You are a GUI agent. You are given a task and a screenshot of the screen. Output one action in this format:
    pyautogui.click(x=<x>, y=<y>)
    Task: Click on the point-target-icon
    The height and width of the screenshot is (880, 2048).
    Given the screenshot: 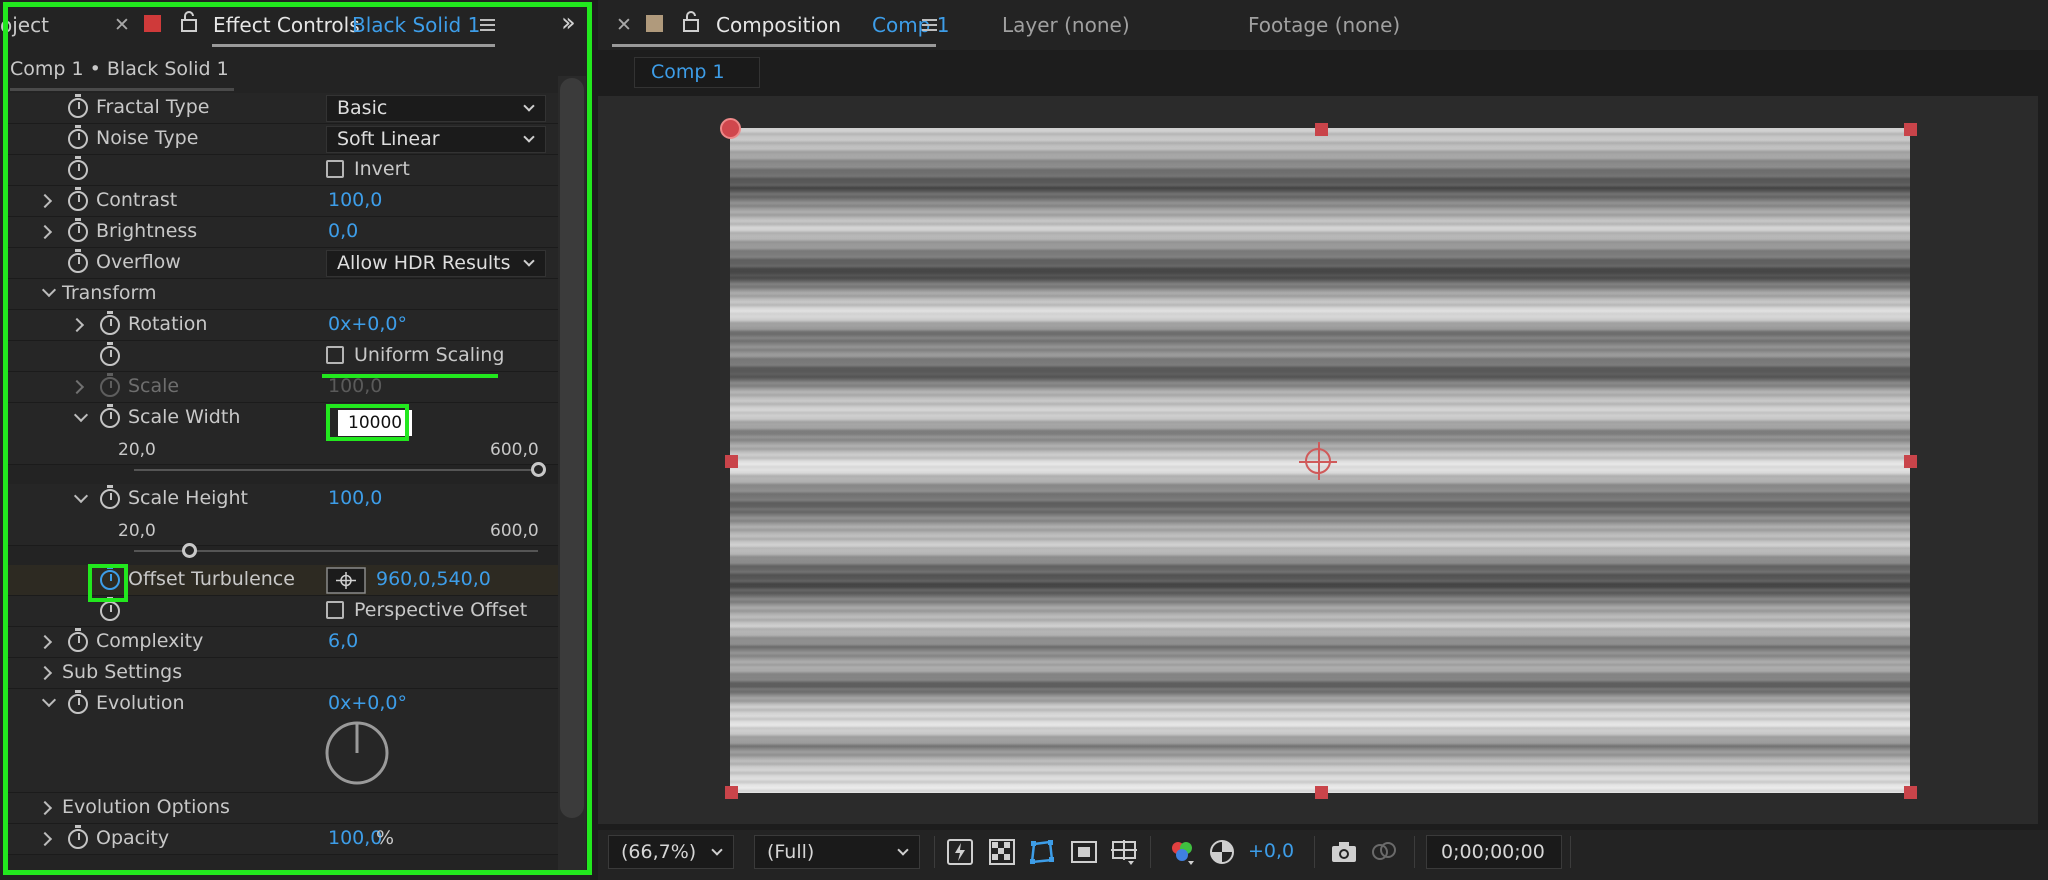 What is the action you would take?
    pyautogui.click(x=346, y=580)
    